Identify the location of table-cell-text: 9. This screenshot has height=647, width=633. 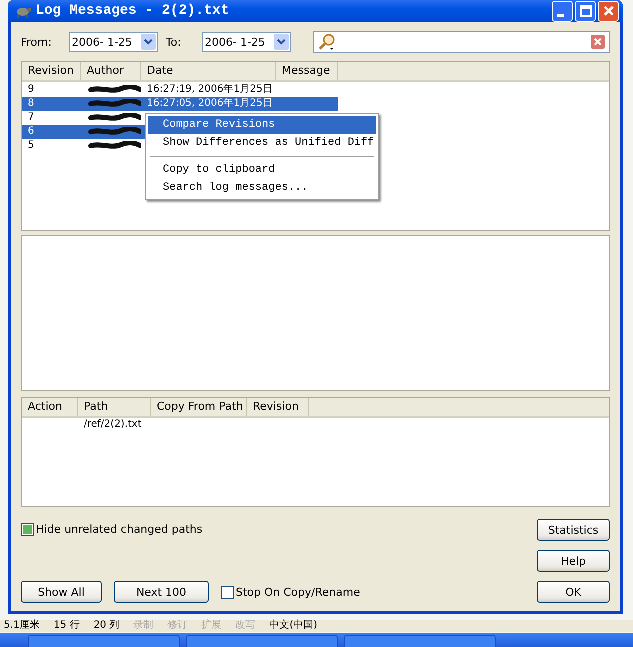
(31, 90).